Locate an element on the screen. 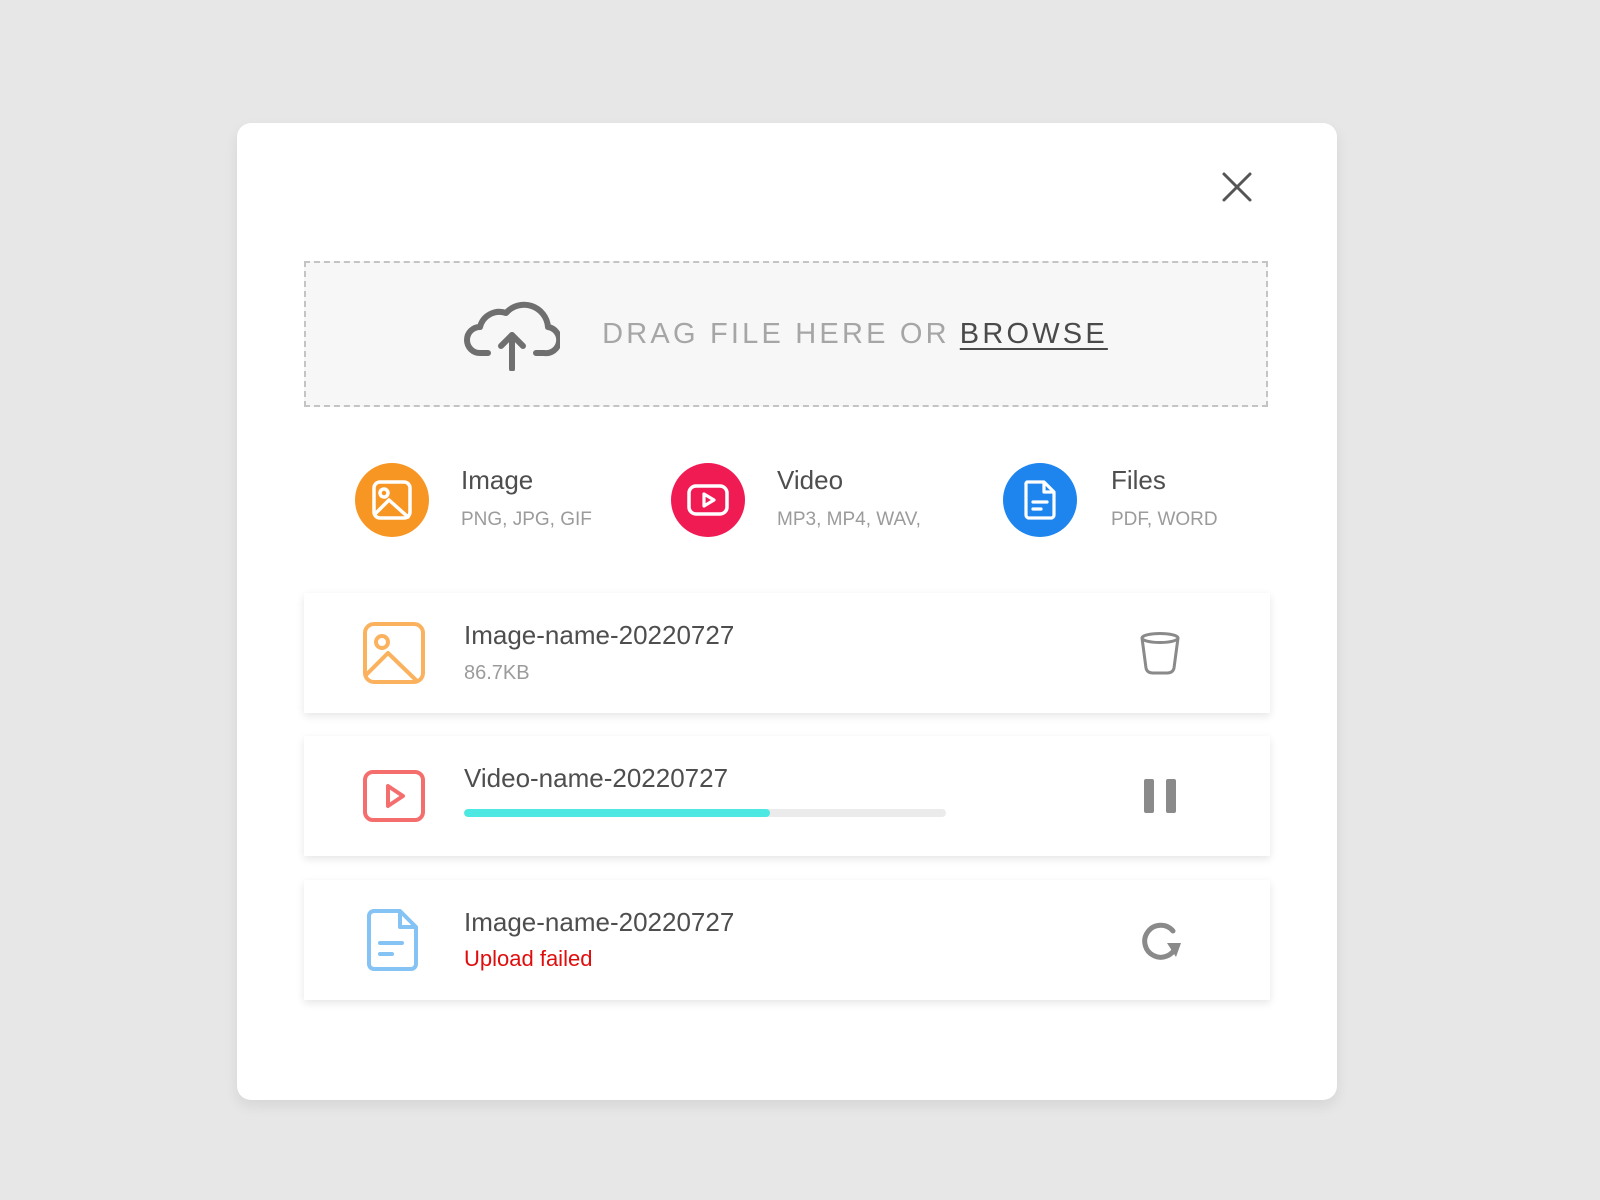 This screenshot has height=1200, width=1600. type-video-formats: MP3, MP4, WAV, is located at coordinates (849, 519).